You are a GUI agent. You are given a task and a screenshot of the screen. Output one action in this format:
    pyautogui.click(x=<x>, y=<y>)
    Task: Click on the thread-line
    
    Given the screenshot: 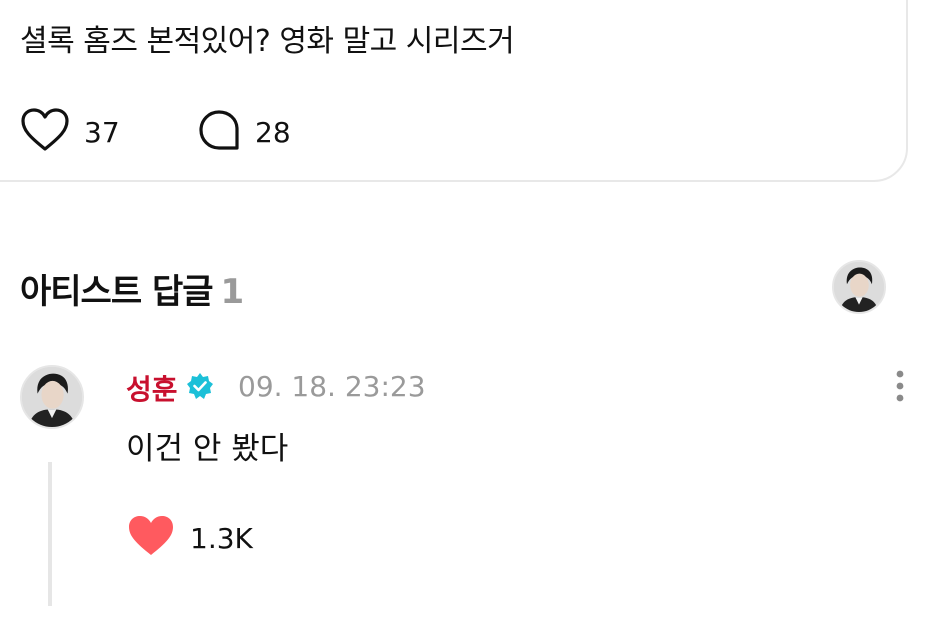 What is the action you would take?
    pyautogui.click(x=50, y=534)
    